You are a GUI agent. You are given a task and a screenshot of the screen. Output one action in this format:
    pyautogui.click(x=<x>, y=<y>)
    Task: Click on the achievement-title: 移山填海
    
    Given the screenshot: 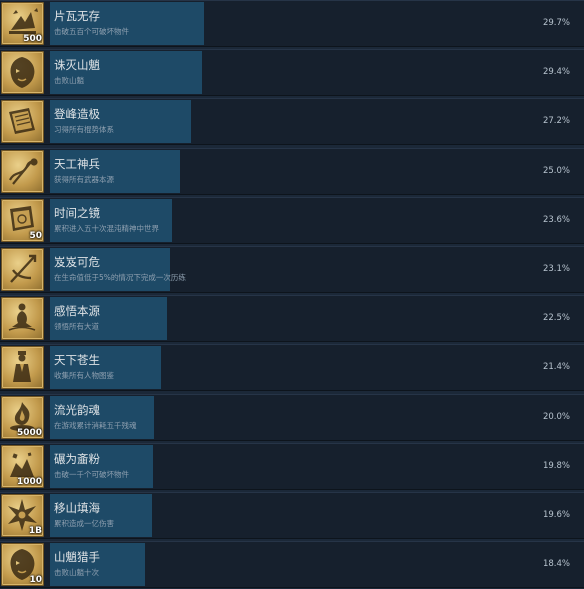 What is the action you would take?
    pyautogui.click(x=77, y=508)
    